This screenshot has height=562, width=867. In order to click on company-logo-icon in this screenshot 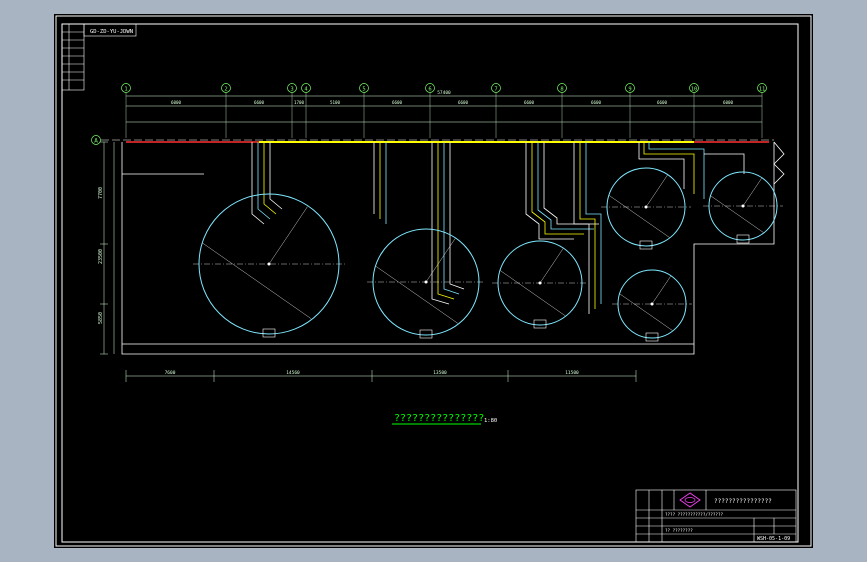, I will do `click(690, 500)`.